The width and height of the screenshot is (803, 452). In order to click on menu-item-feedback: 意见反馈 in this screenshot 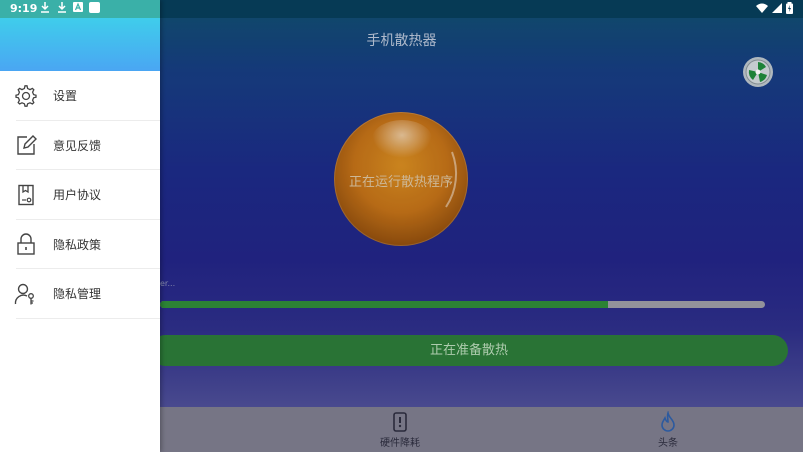, I will do `click(80, 146)`.